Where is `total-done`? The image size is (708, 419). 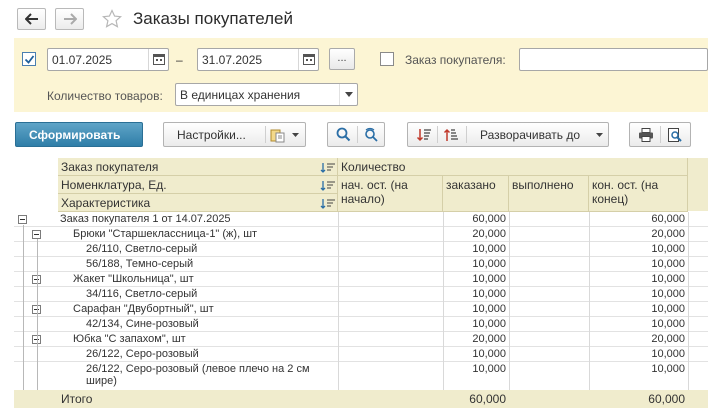 total-done is located at coordinates (549, 399).